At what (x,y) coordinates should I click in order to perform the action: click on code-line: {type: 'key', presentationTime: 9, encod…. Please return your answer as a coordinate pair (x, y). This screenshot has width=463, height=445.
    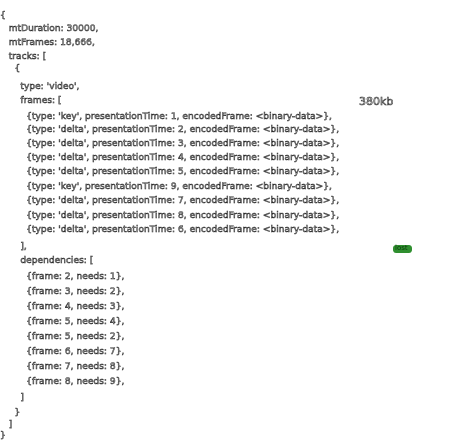
    Looking at the image, I should click on (166, 187).